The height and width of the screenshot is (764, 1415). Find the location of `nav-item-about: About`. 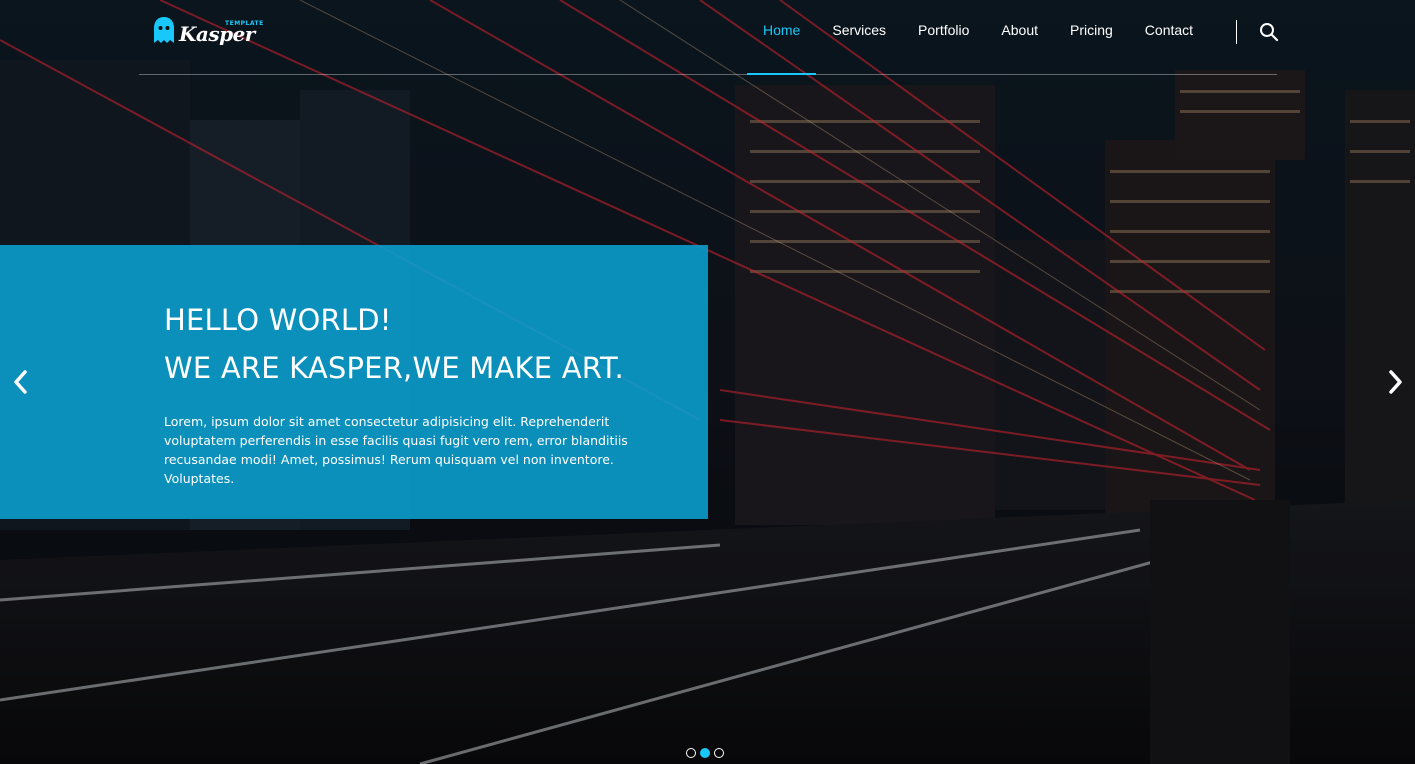

nav-item-about: About is located at coordinates (1019, 37).